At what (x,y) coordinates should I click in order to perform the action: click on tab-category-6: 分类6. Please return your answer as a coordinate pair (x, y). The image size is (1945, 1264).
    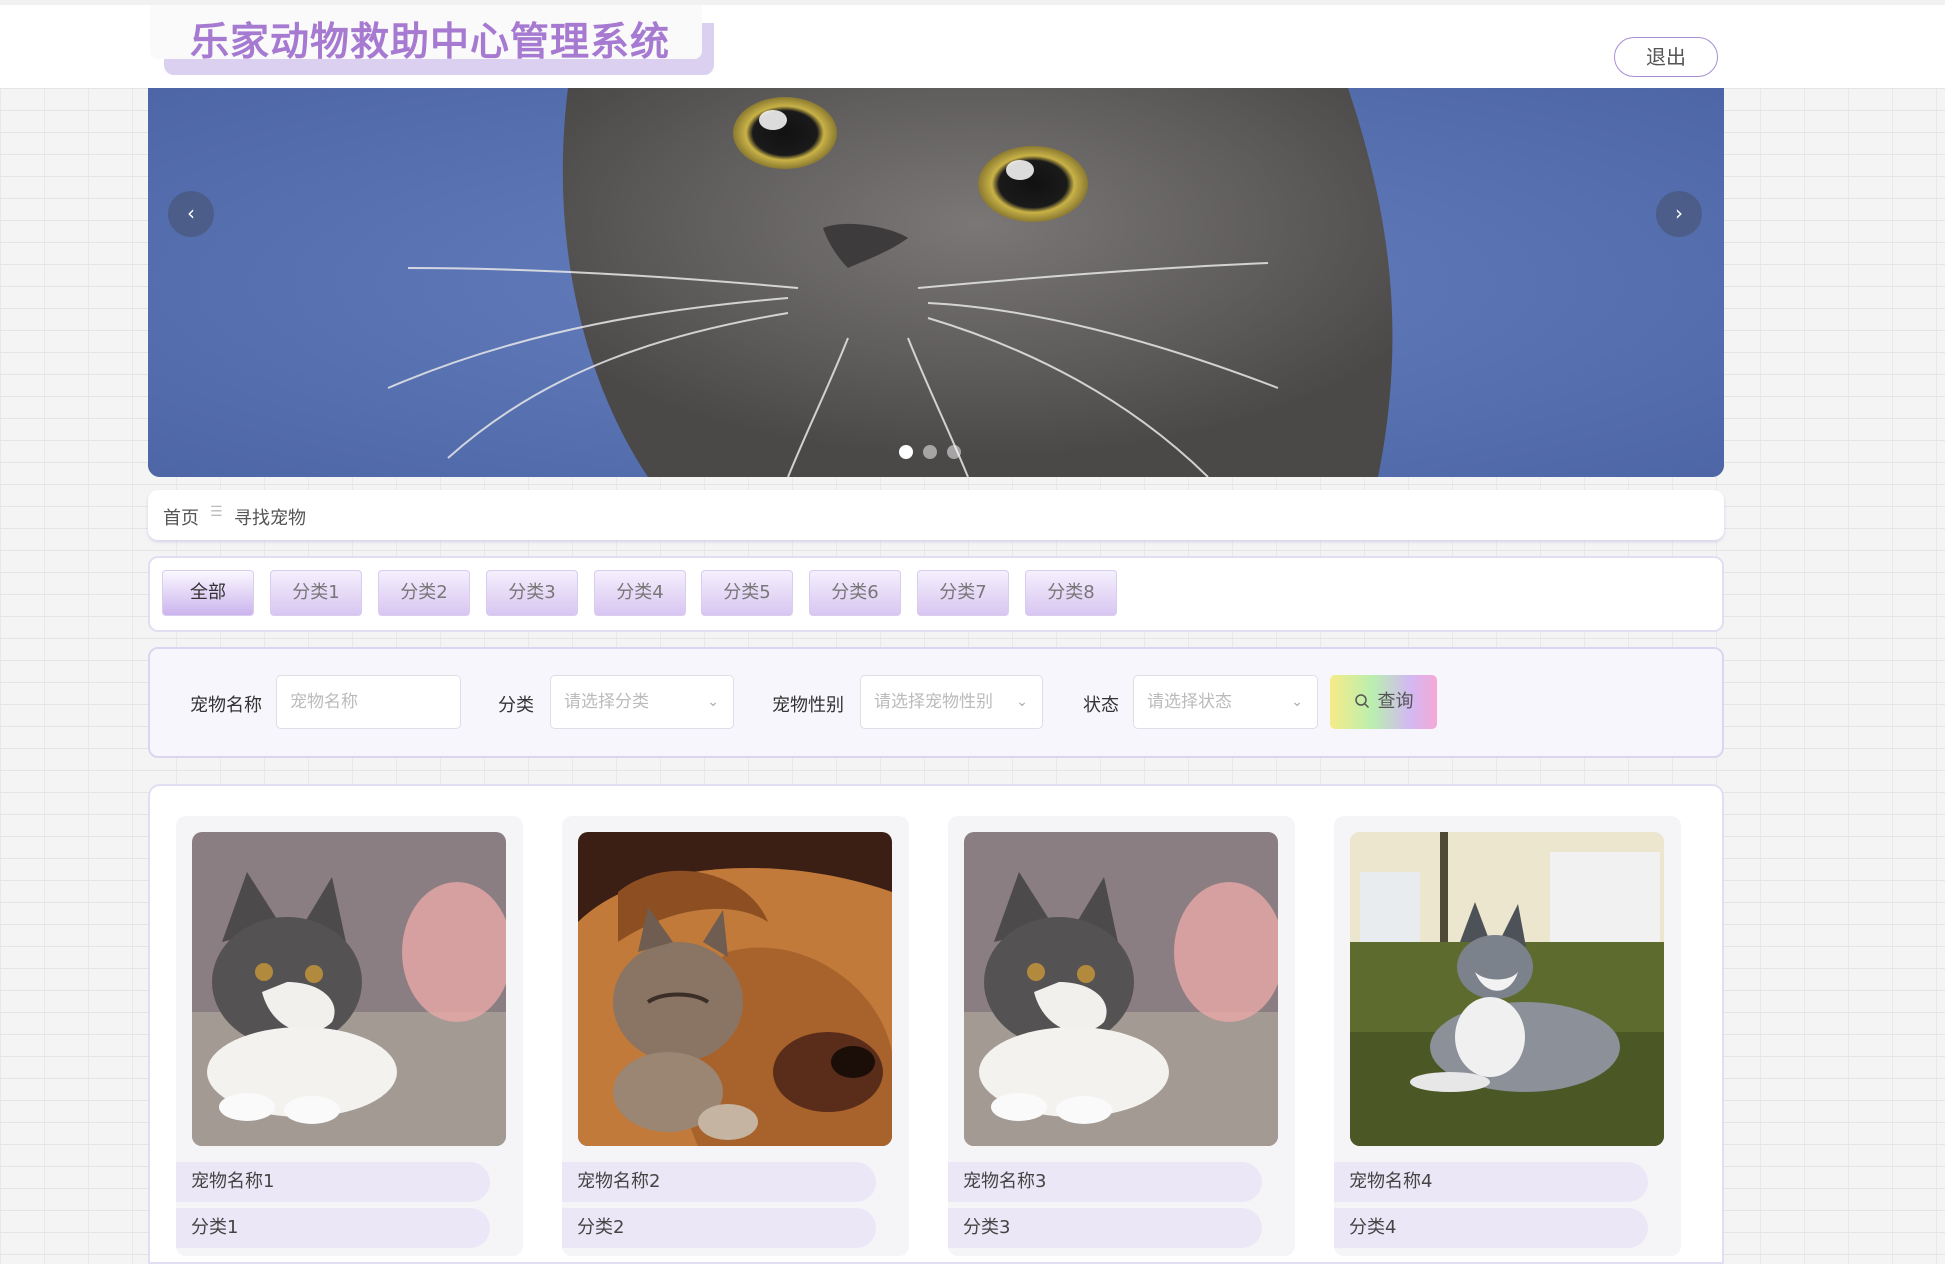
    Looking at the image, I should click on (855, 593).